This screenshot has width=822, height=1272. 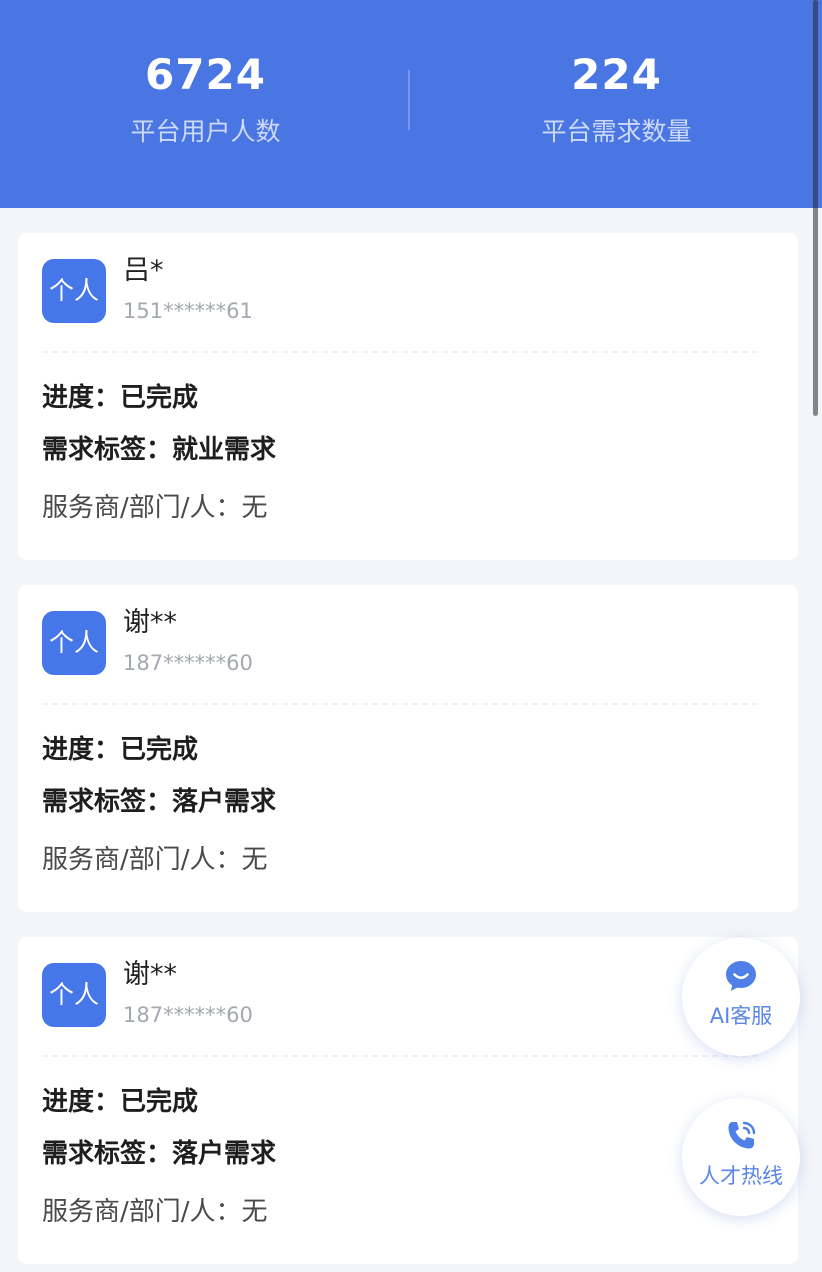 I want to click on phone-icon, so click(x=741, y=1138).